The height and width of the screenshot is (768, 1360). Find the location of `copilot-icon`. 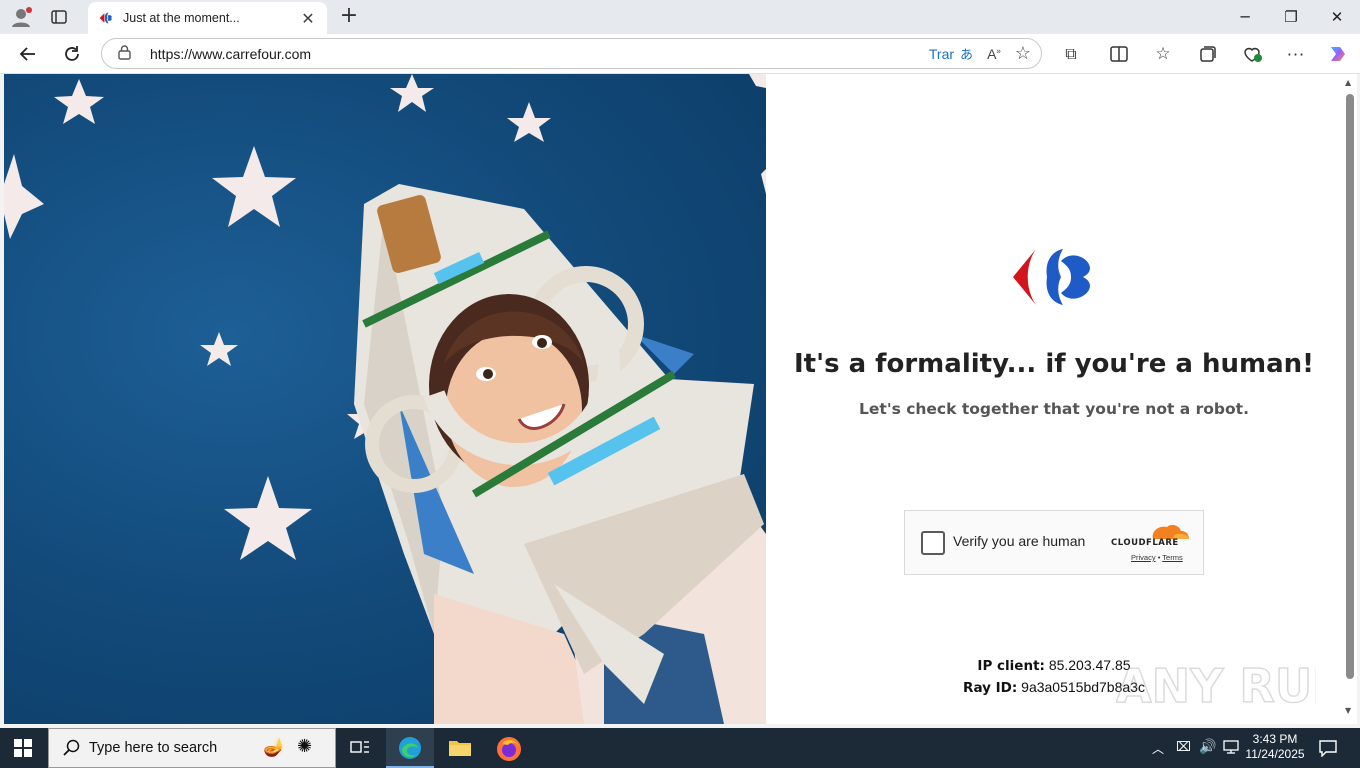

copilot-icon is located at coordinates (1338, 54).